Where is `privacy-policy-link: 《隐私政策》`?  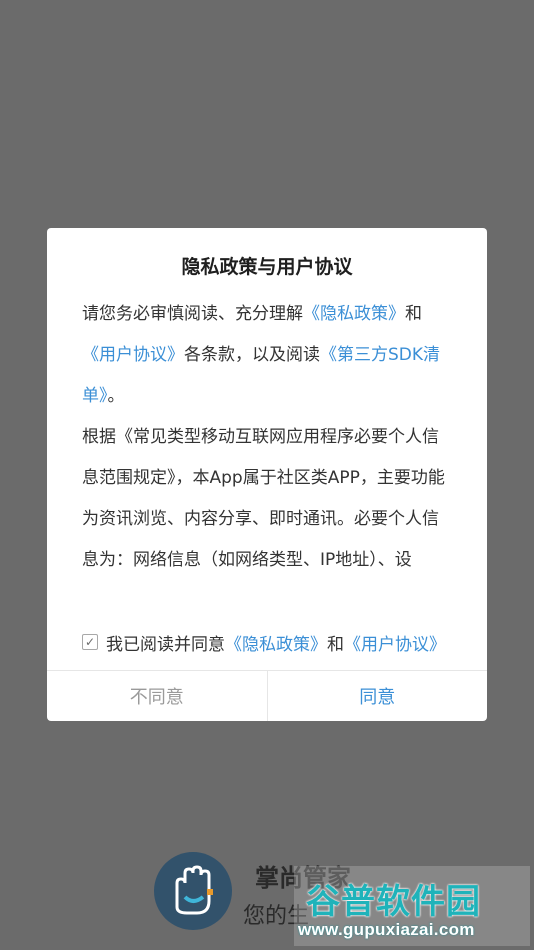 privacy-policy-link: 《隐私政策》 is located at coordinates (354, 314).